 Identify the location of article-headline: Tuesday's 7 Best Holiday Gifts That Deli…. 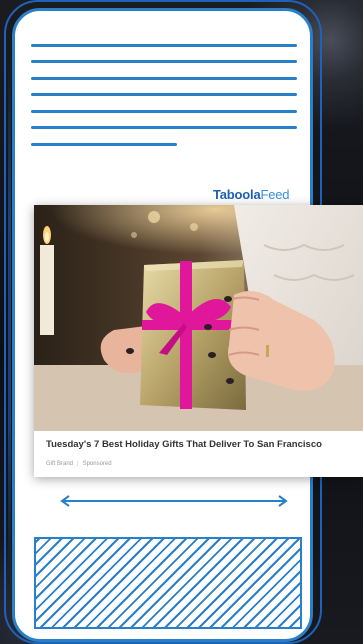
(201, 444).